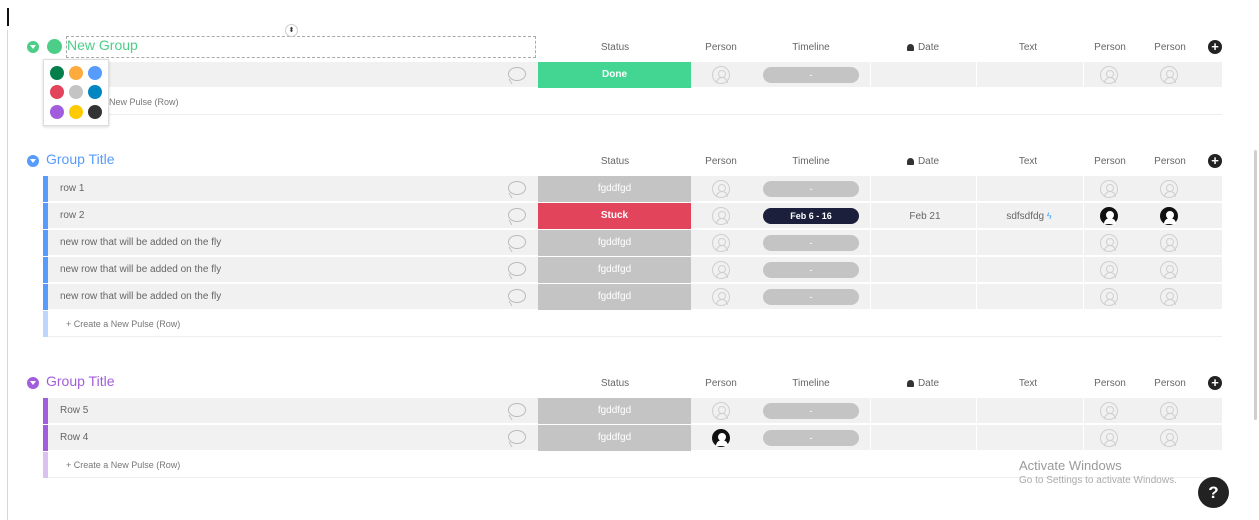 The width and height of the screenshot is (1259, 520). I want to click on create-pulse-label: New Pulse (Row), so click(144, 102).